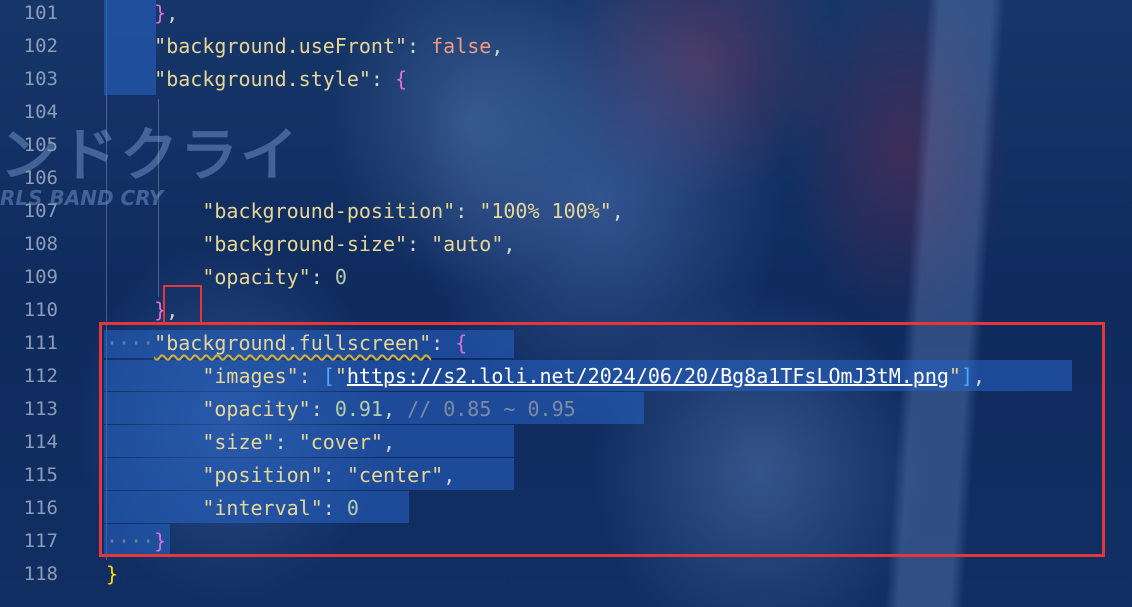  I want to click on code-text: "opacity": 0, so click(226, 277).